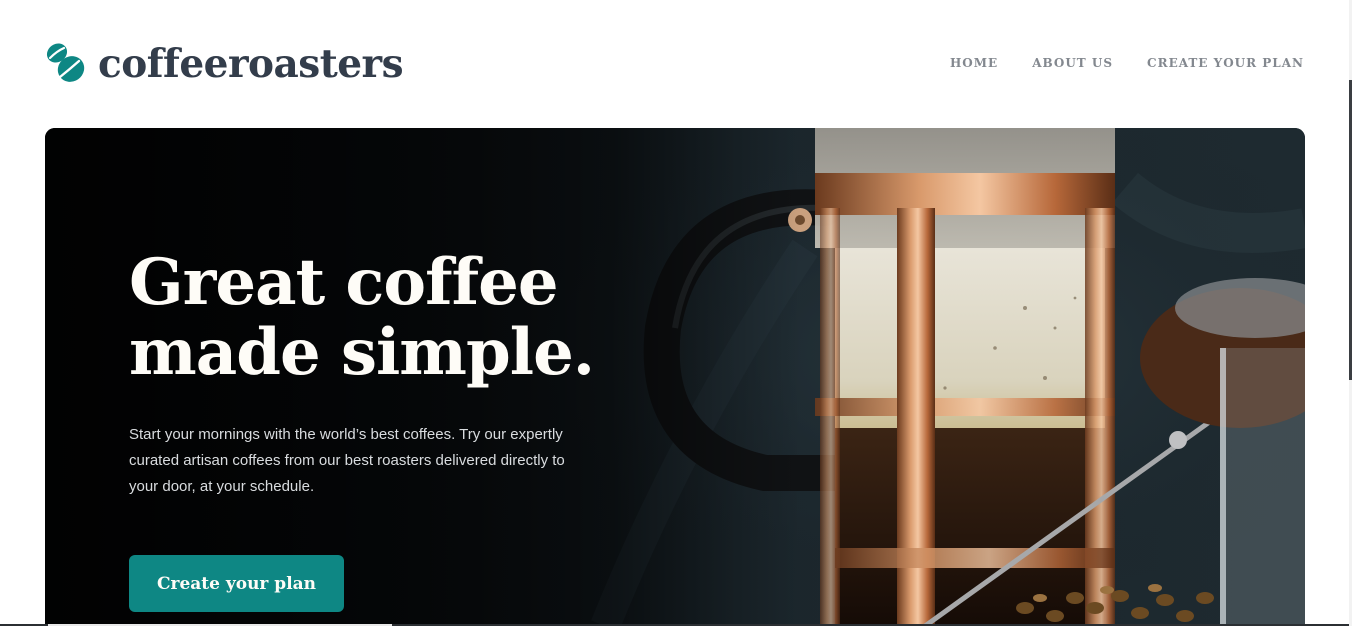  What do you see at coordinates (236, 583) in the screenshot?
I see `create-plan-button: Create your plan` at bounding box center [236, 583].